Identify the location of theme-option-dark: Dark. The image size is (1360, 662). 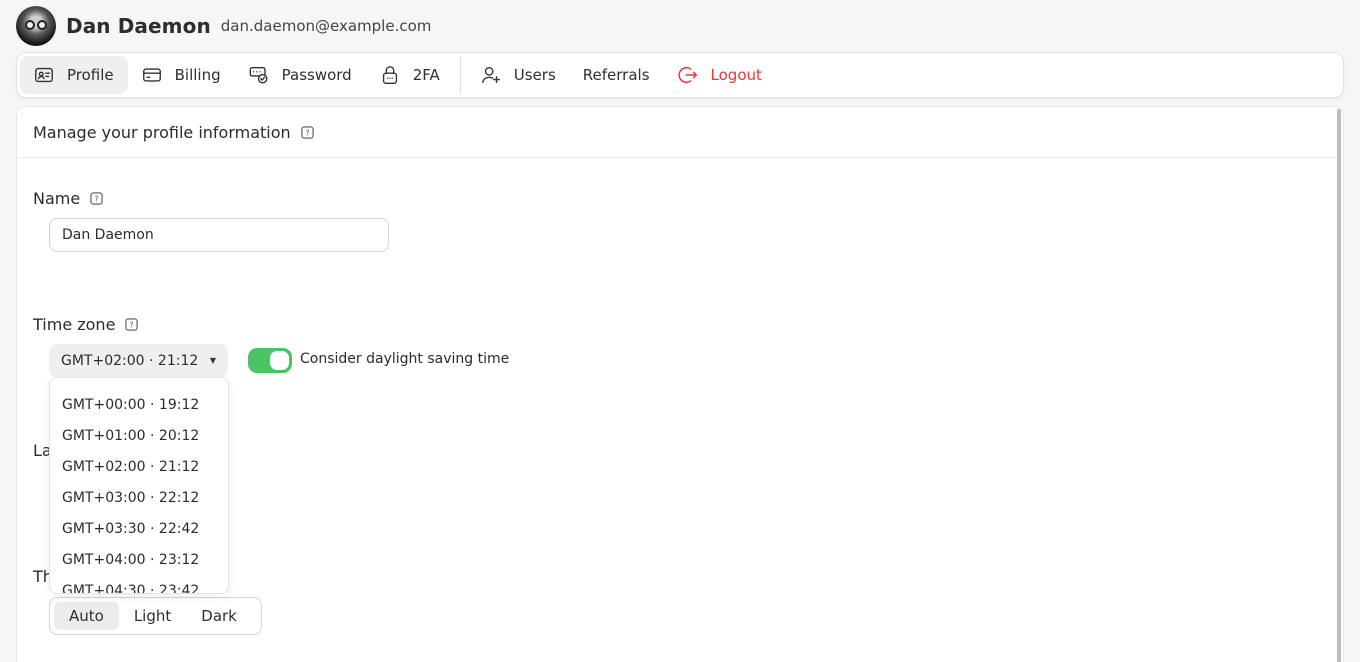
(219, 616).